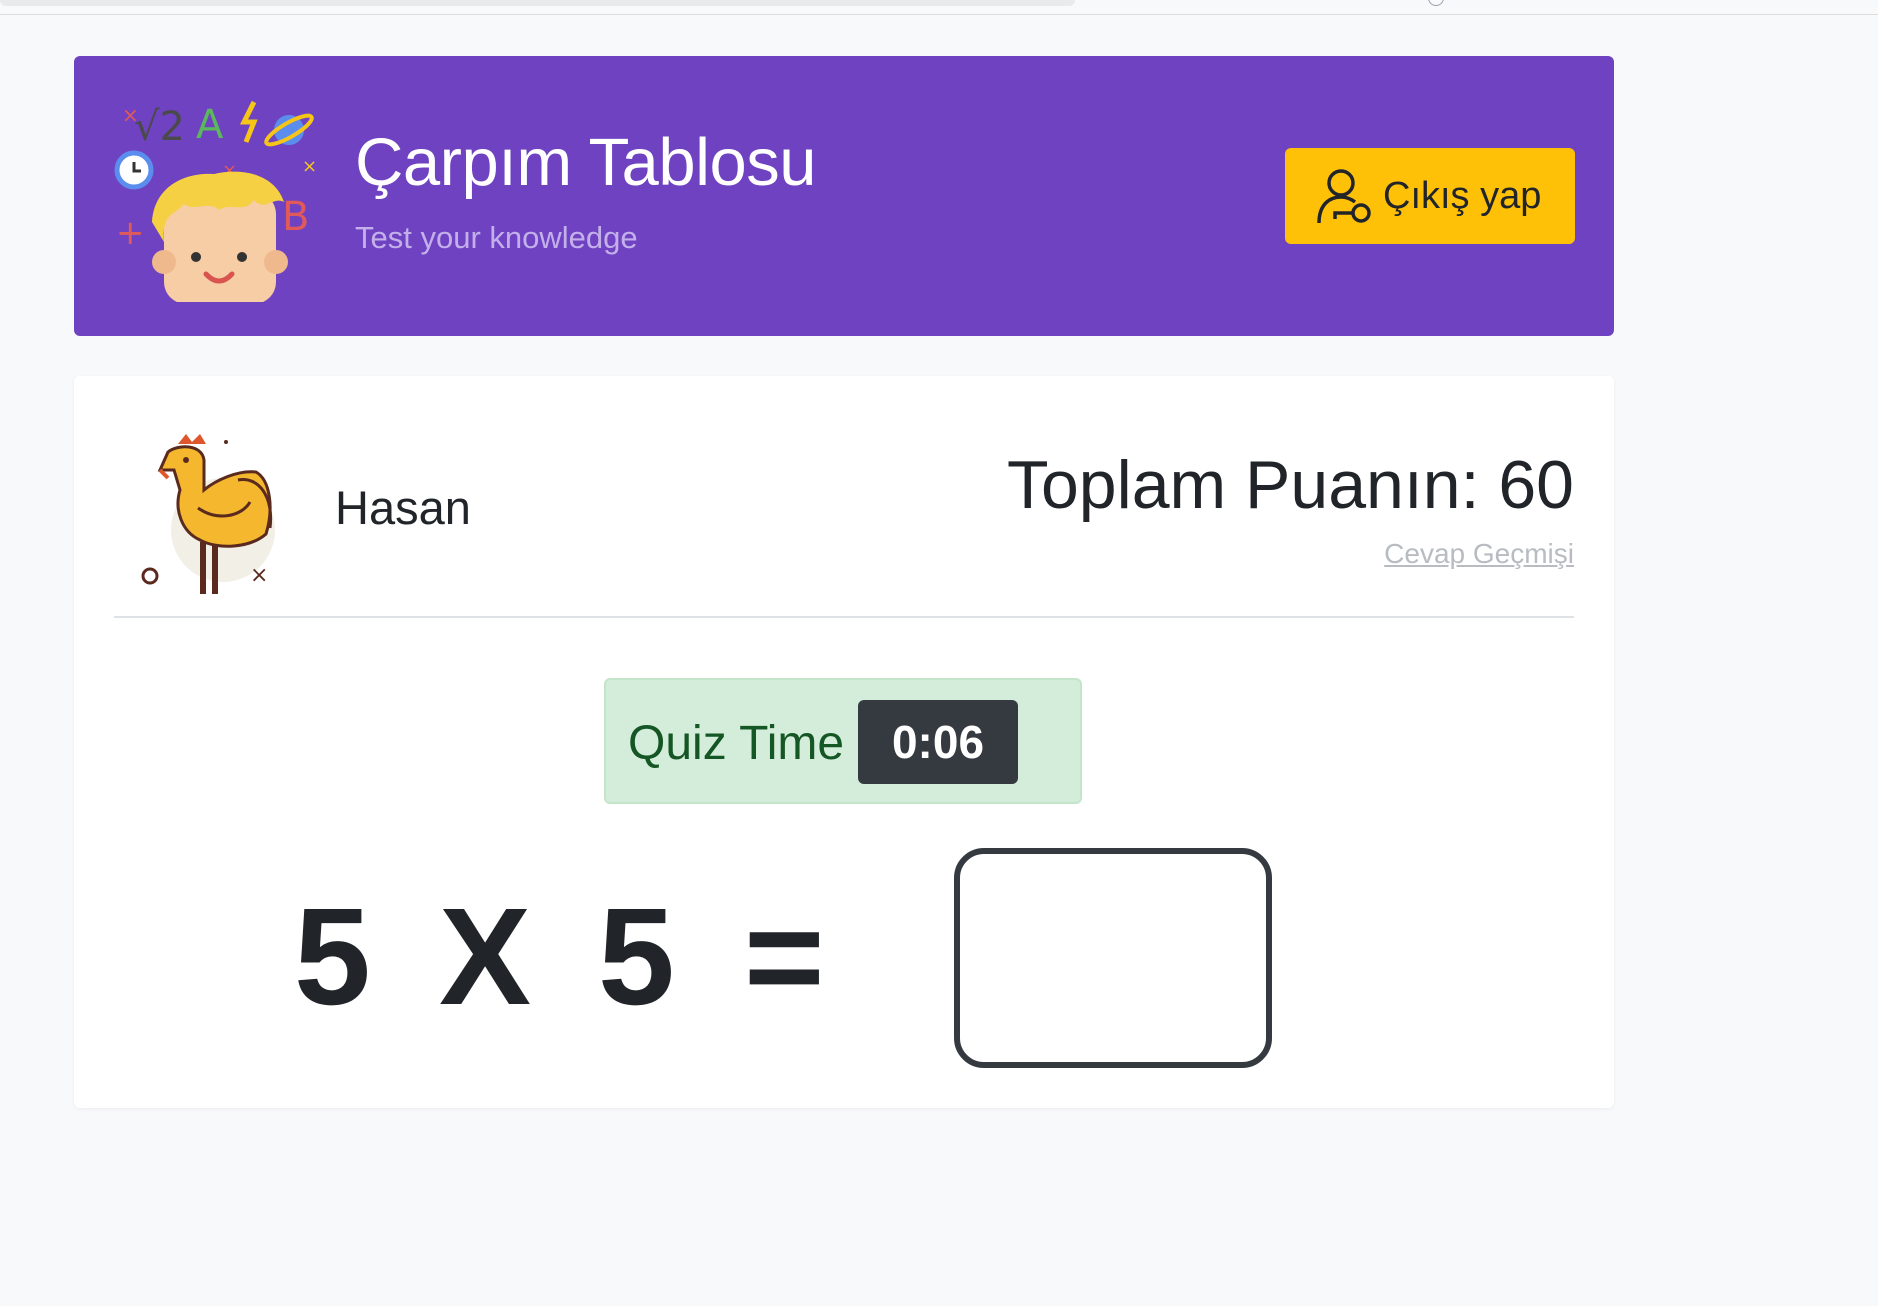 The width and height of the screenshot is (1878, 1306). I want to click on svg-text: B, so click(295, 217).